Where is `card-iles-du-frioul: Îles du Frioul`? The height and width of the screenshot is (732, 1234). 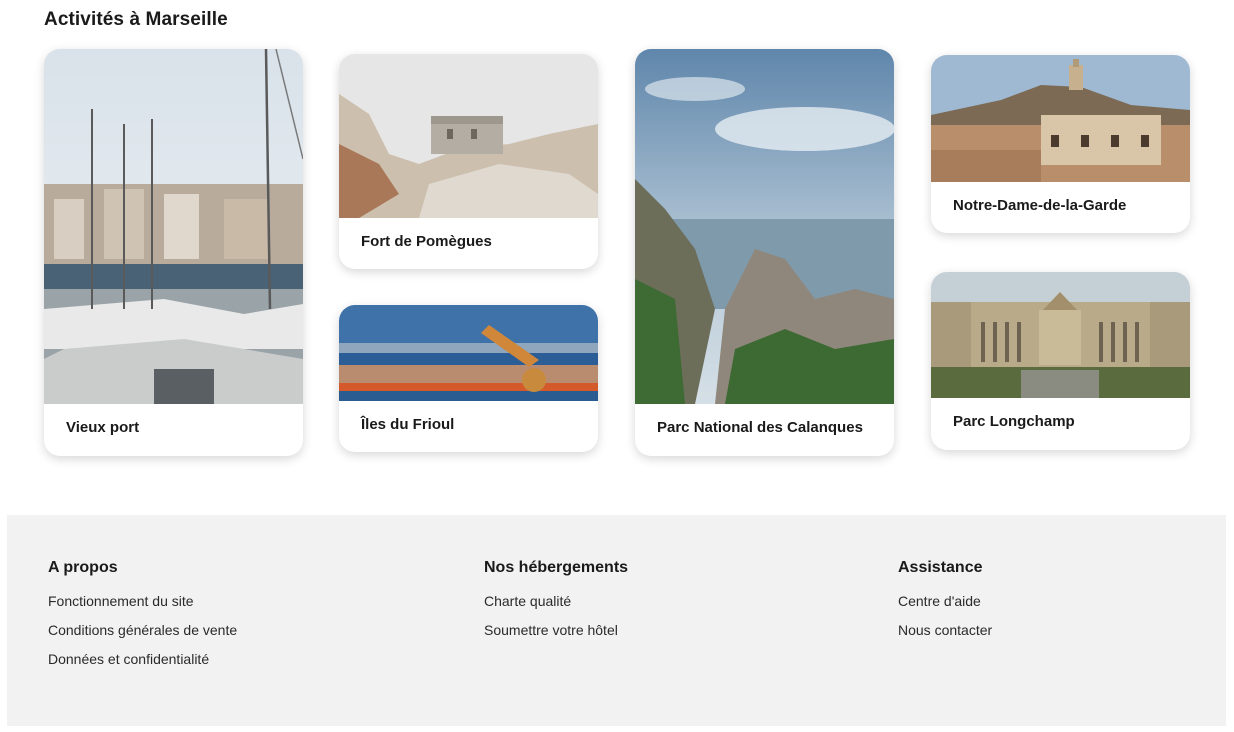 card-iles-du-frioul: Îles du Frioul is located at coordinates (468, 378).